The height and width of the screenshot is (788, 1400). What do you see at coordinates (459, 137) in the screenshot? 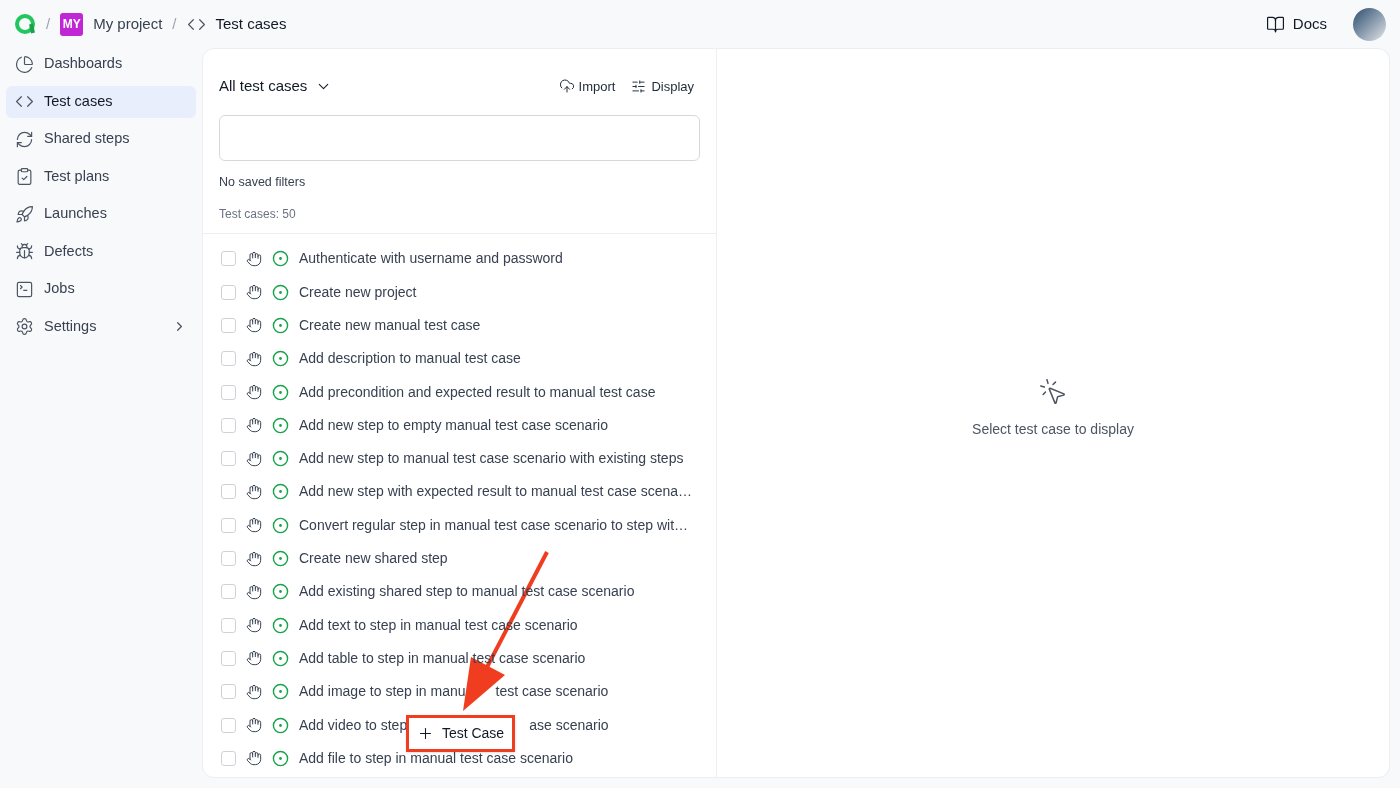
I see `filter-field` at bounding box center [459, 137].